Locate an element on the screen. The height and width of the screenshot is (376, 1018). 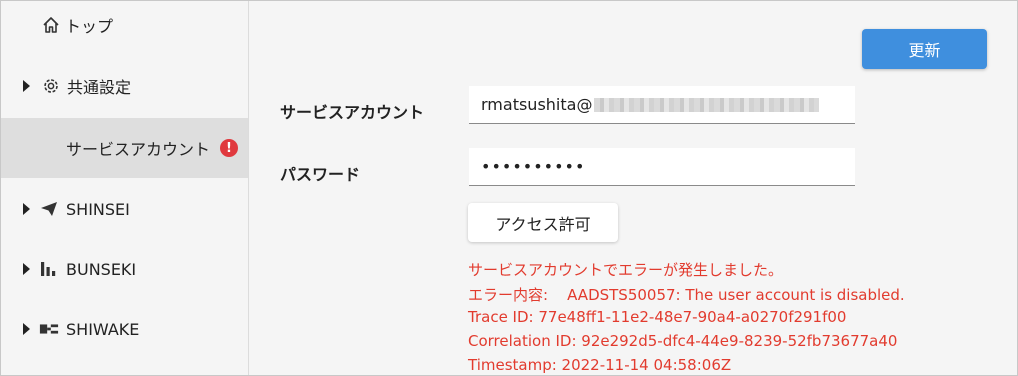
sidebar-item-shiwake: SHIWAKE is located at coordinates (124, 329).